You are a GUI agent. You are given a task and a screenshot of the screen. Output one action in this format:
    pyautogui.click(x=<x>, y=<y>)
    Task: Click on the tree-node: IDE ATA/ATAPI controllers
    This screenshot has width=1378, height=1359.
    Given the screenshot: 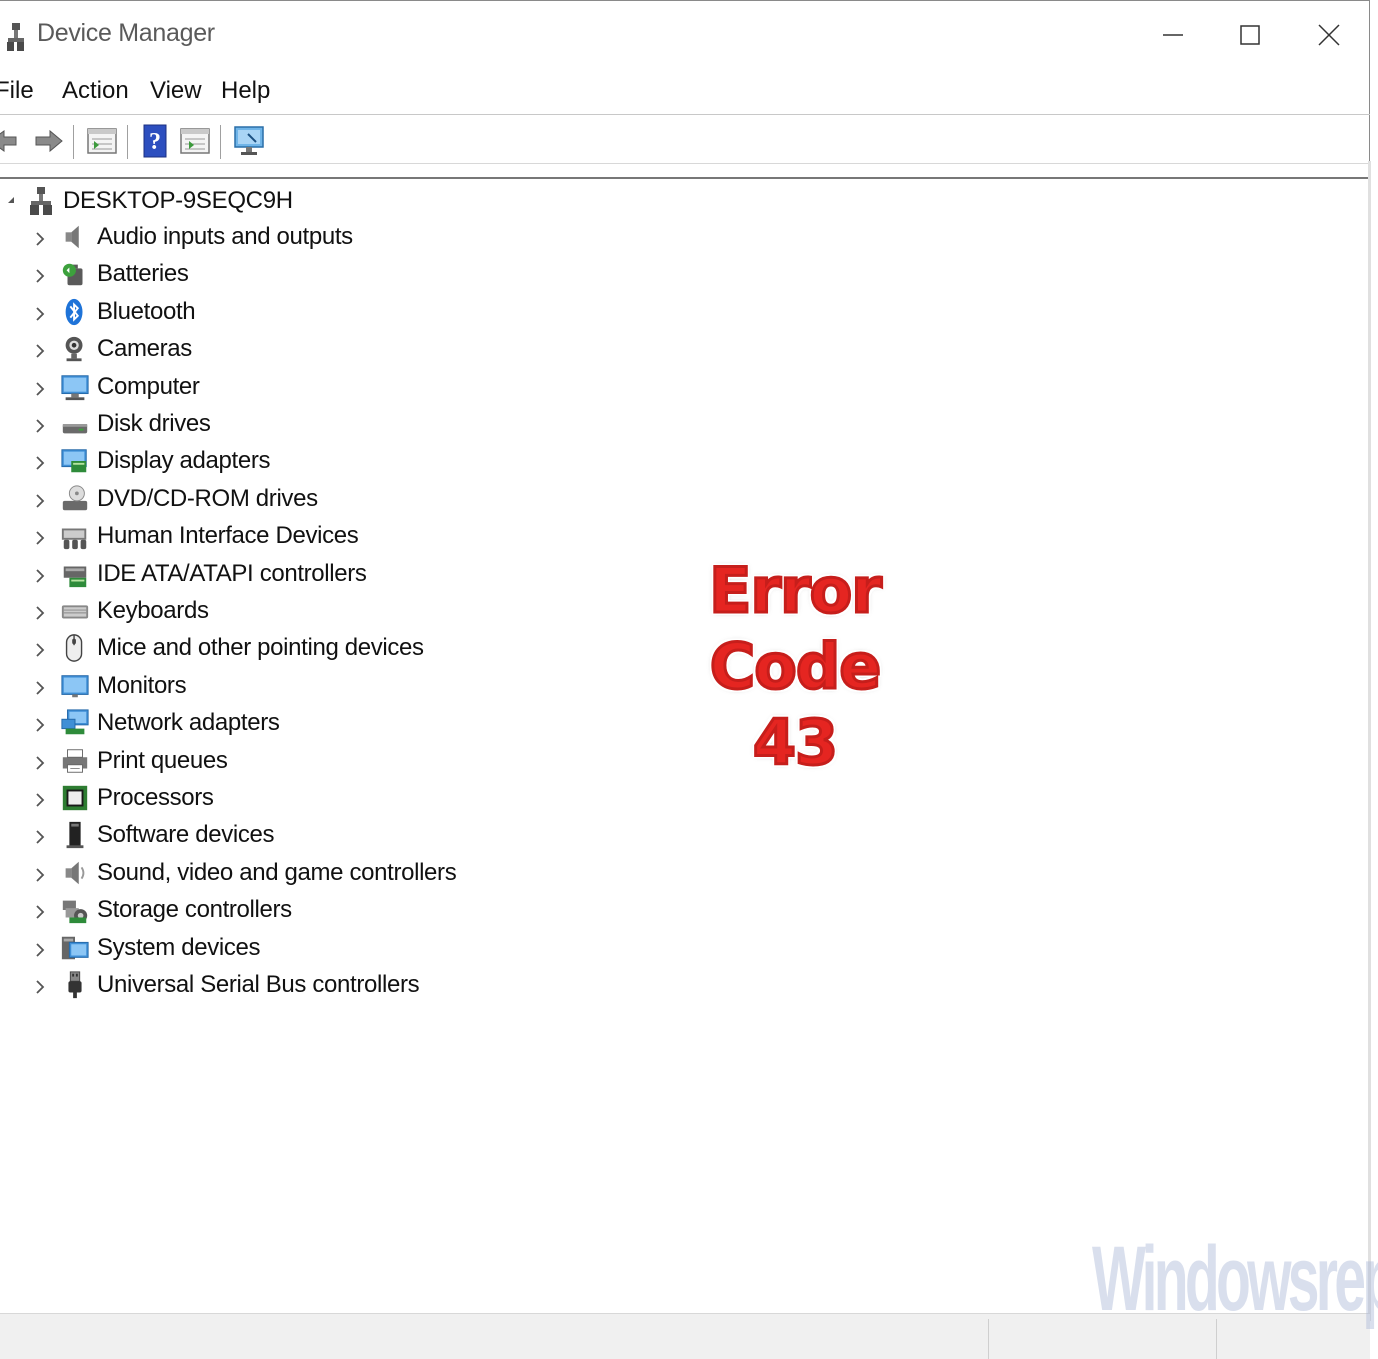 What is the action you would take?
    pyautogui.click(x=250, y=574)
    